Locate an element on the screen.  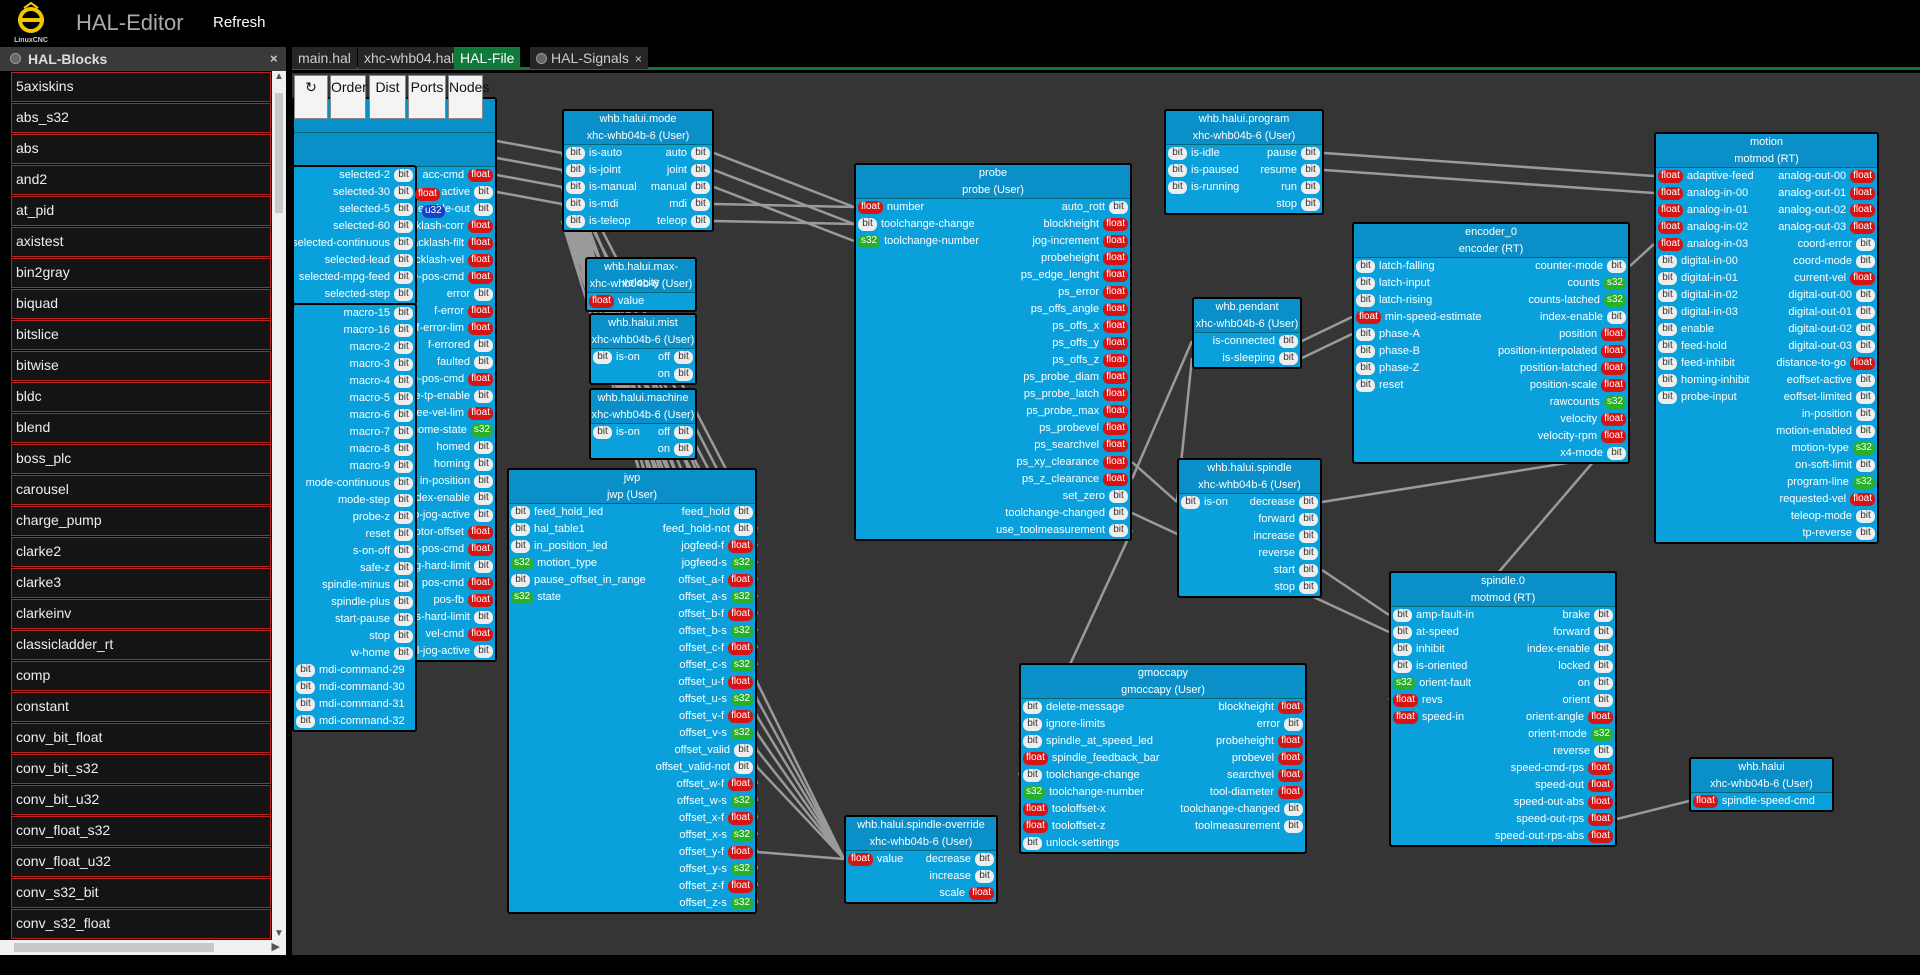
output-pin: macro-2 bit is located at coordinates (381, 347).